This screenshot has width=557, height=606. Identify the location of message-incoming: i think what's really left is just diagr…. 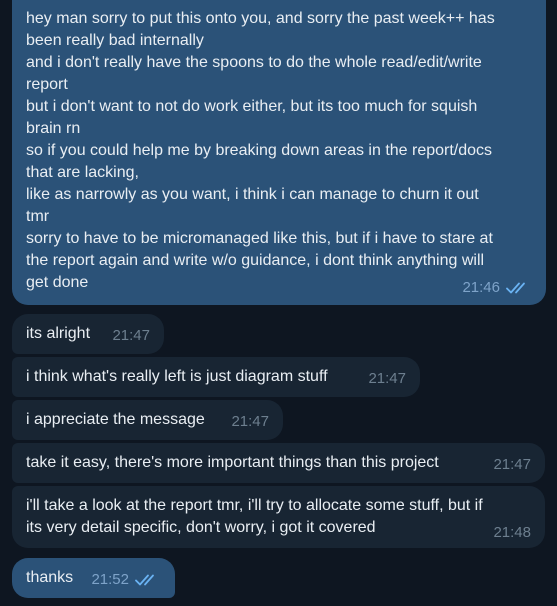
(216, 377).